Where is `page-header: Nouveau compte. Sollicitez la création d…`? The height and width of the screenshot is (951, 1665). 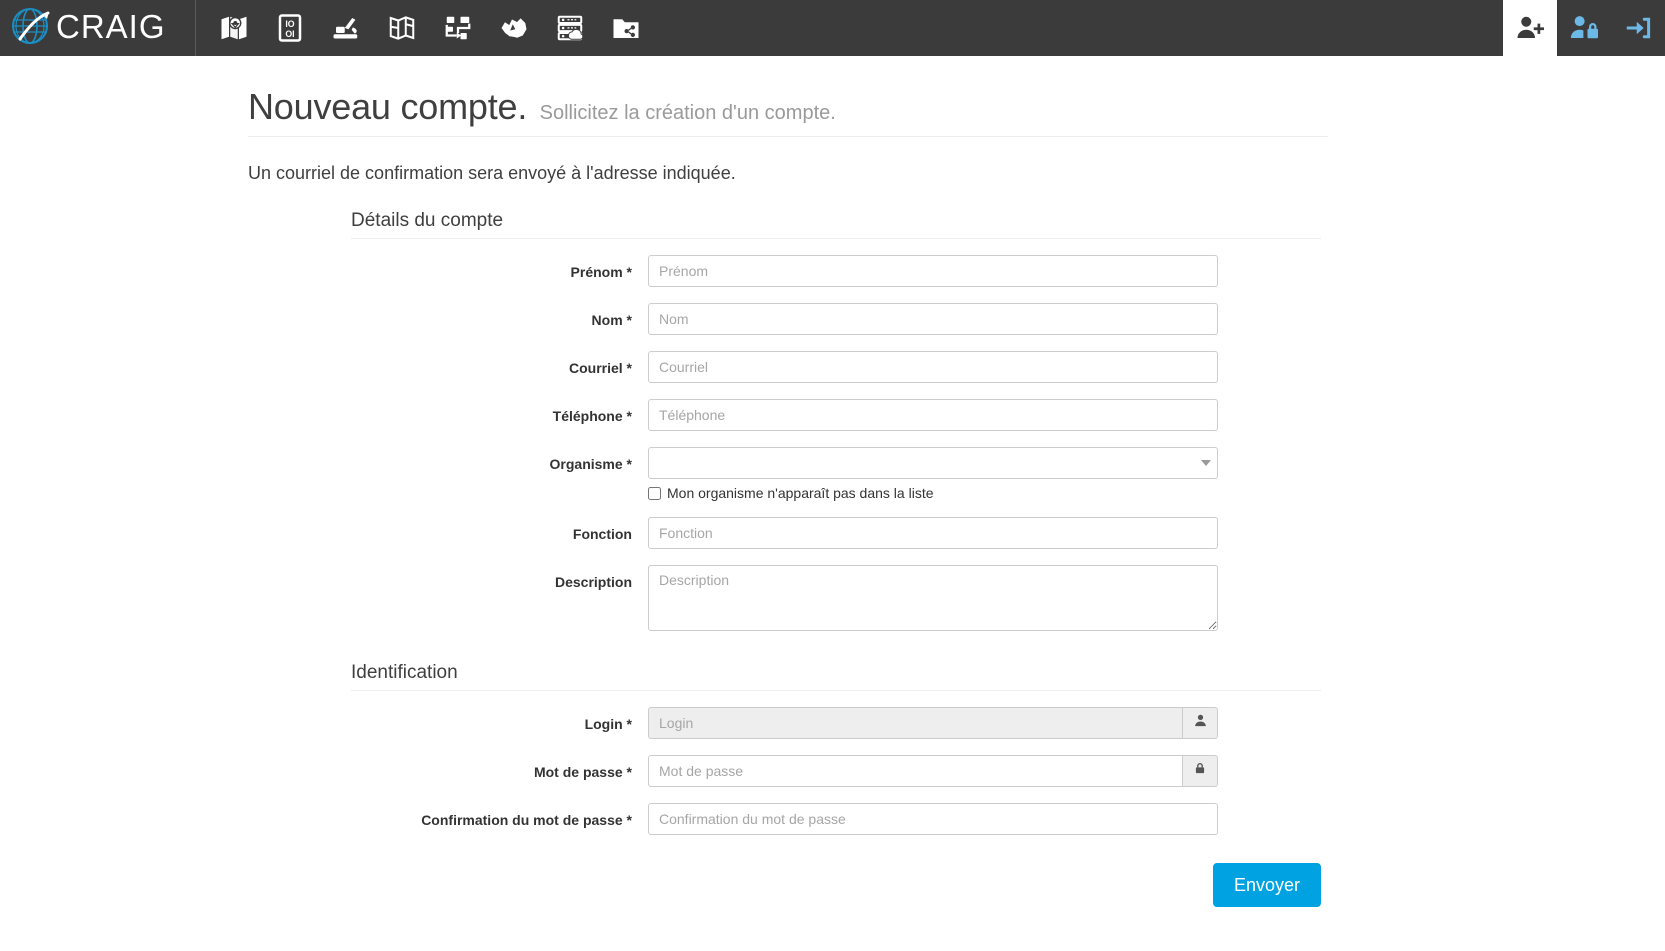
page-header: Nouveau compte. Sollicitez la création d… is located at coordinates (788, 96).